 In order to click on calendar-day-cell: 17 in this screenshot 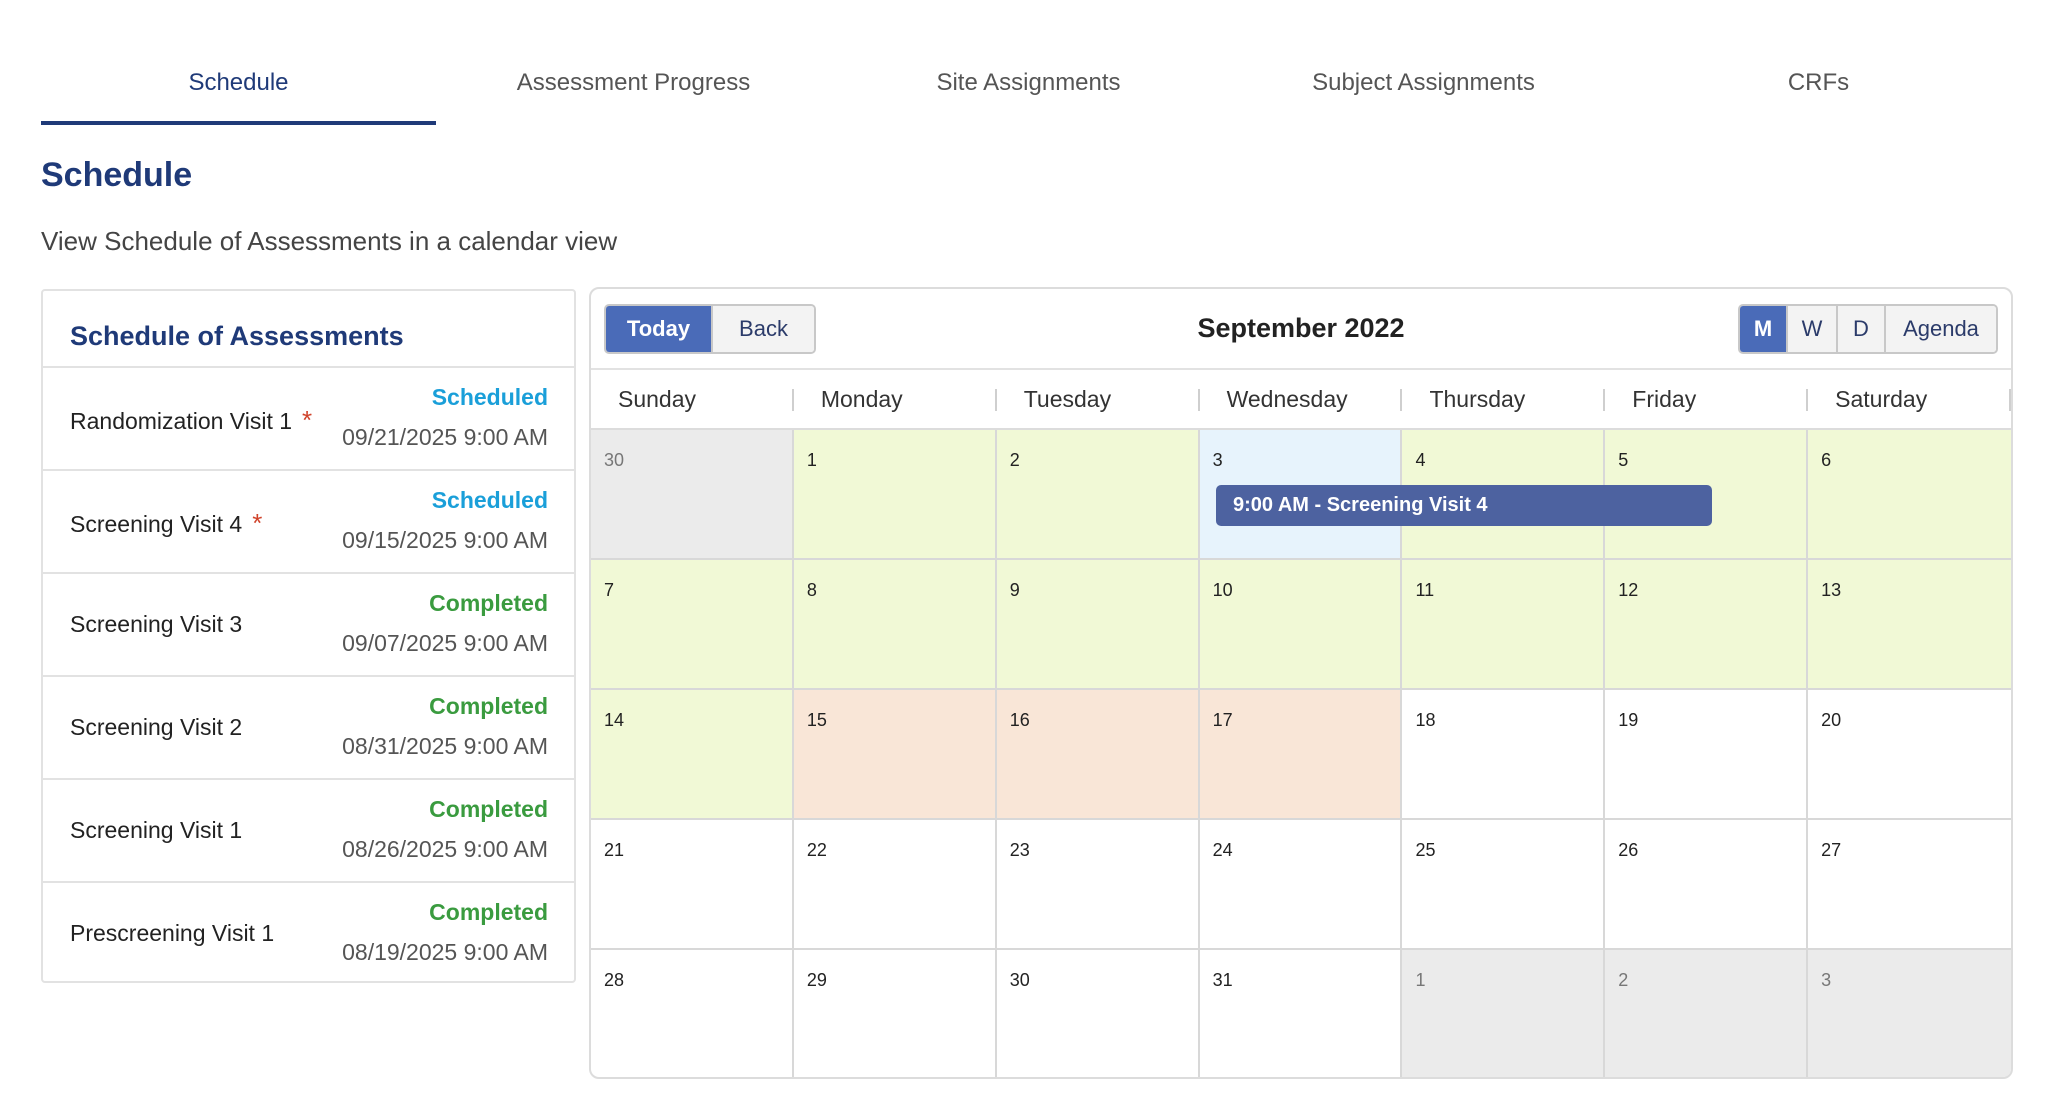, I will do `click(1301, 754)`.